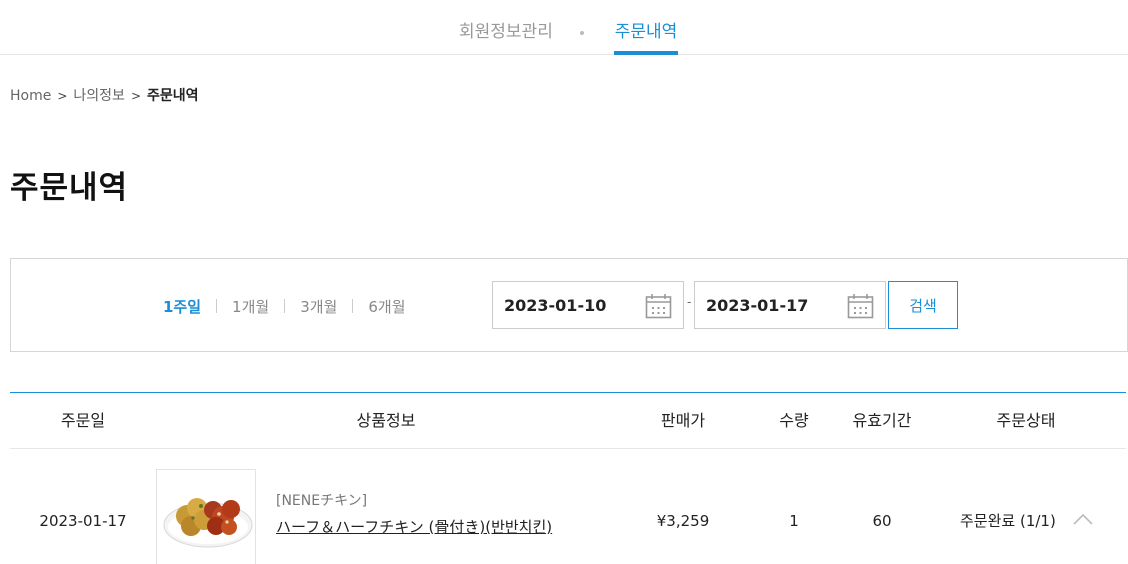 Image resolution: width=1128 pixels, height=564 pixels. What do you see at coordinates (99, 96) in the screenshot?
I see `breadcrumb-my-info: 나의정보` at bounding box center [99, 96].